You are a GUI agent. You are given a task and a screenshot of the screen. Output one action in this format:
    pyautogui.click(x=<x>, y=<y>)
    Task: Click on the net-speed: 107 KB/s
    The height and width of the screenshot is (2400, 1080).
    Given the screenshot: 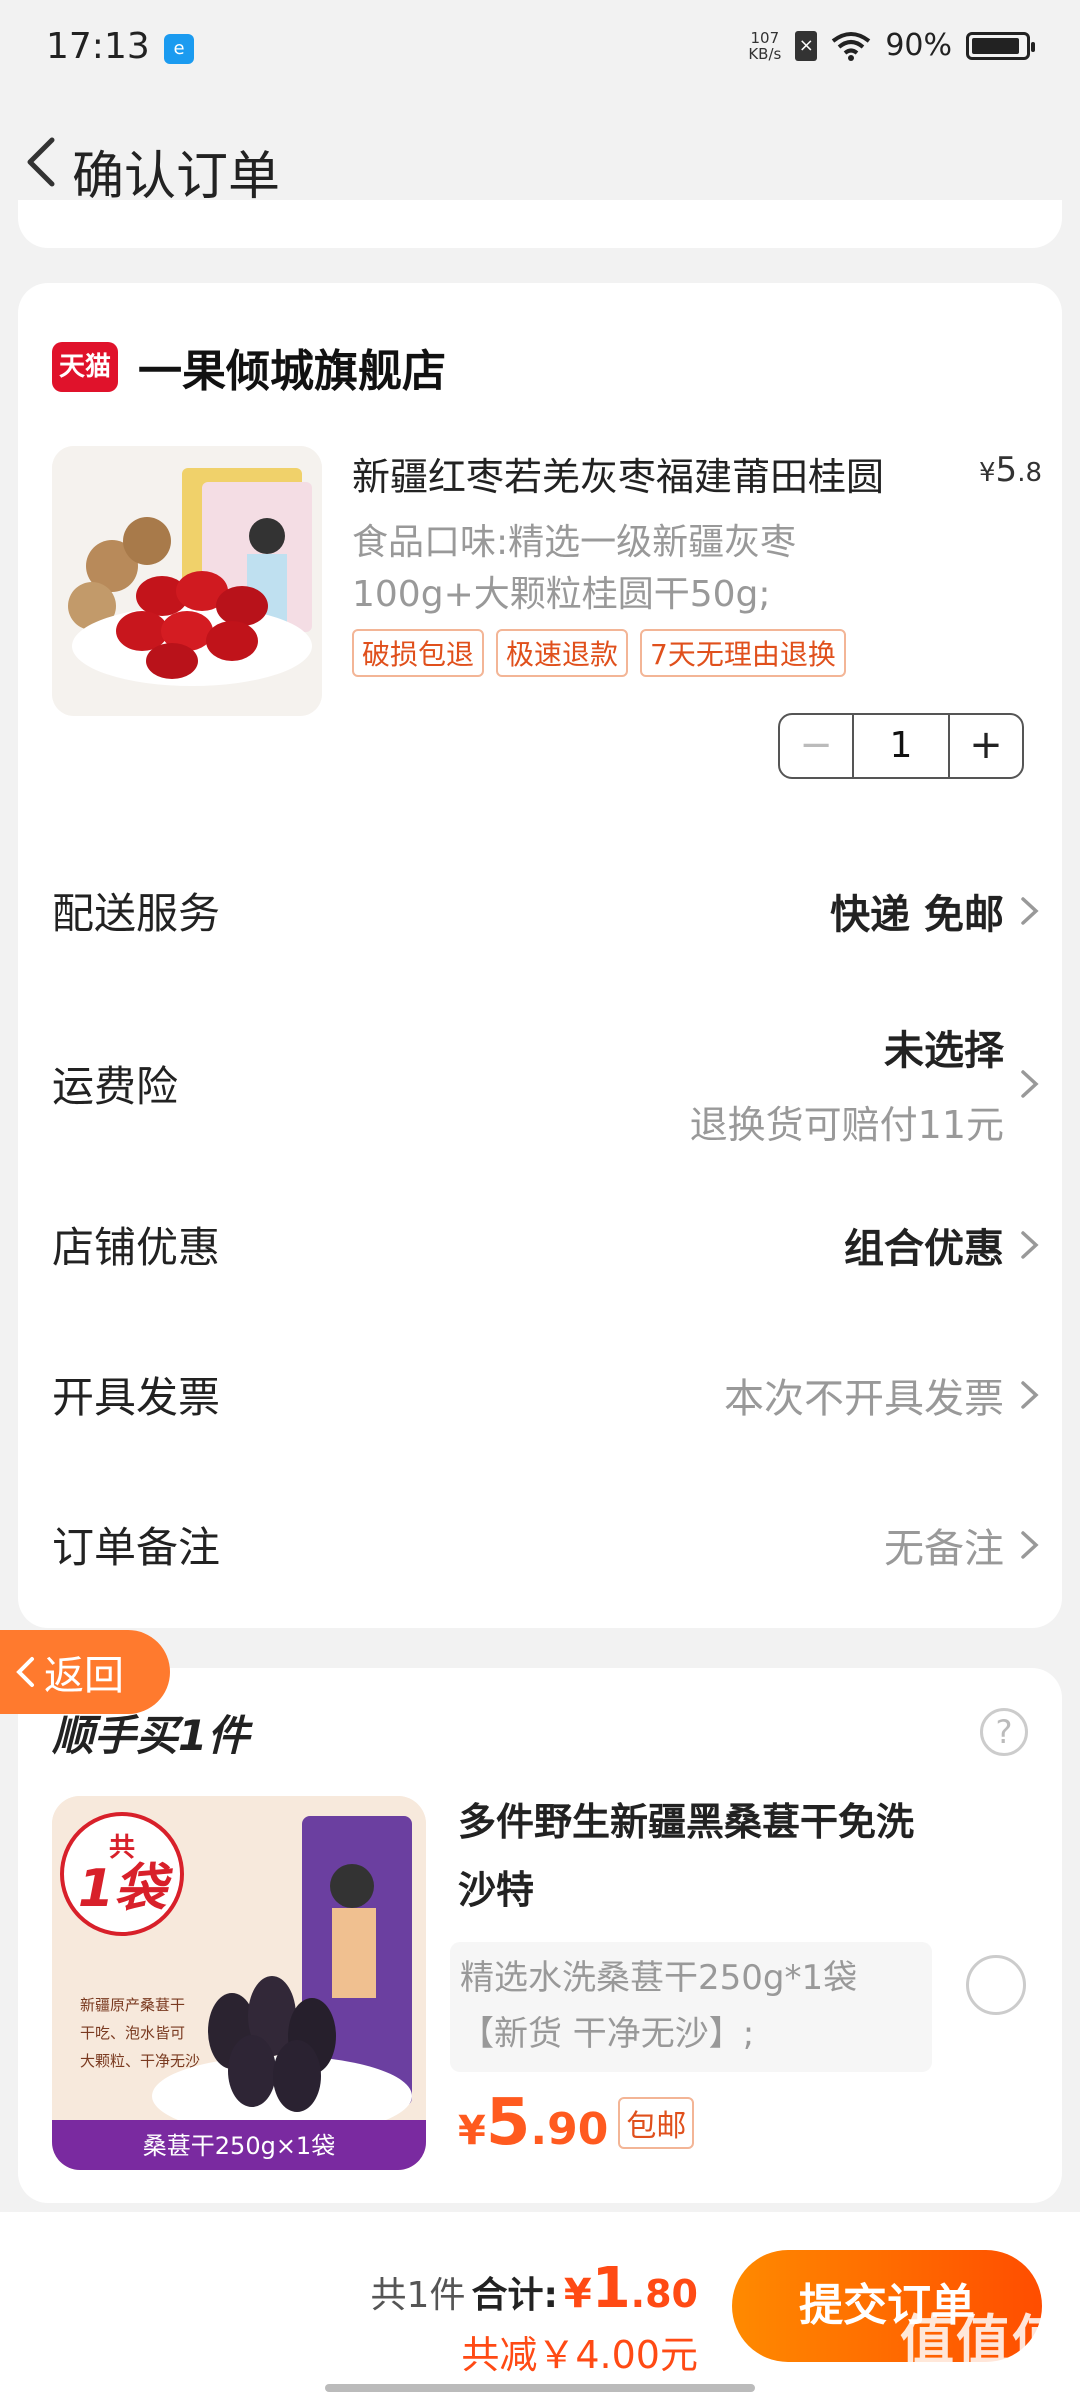 What is the action you would take?
    pyautogui.click(x=764, y=46)
    